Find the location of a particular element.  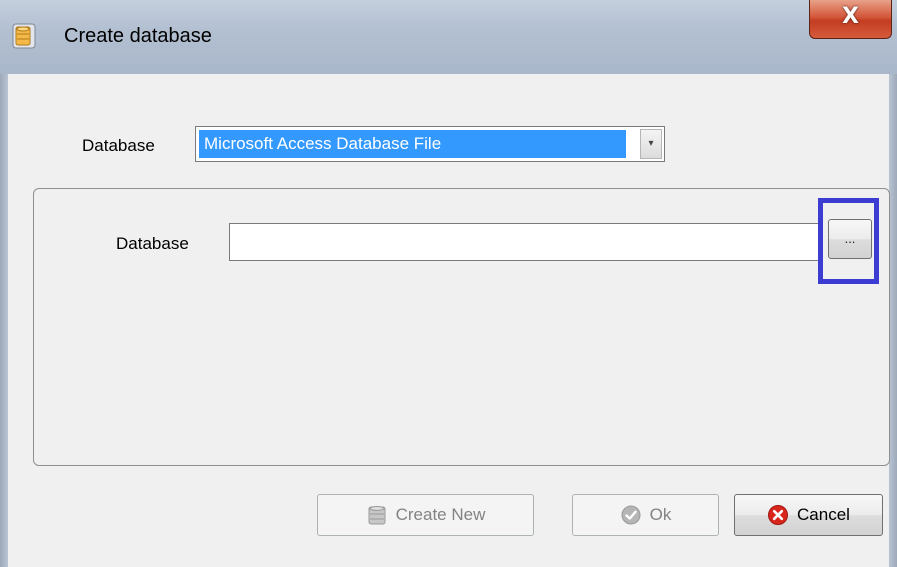

close-icon: X is located at coordinates (850, 16).